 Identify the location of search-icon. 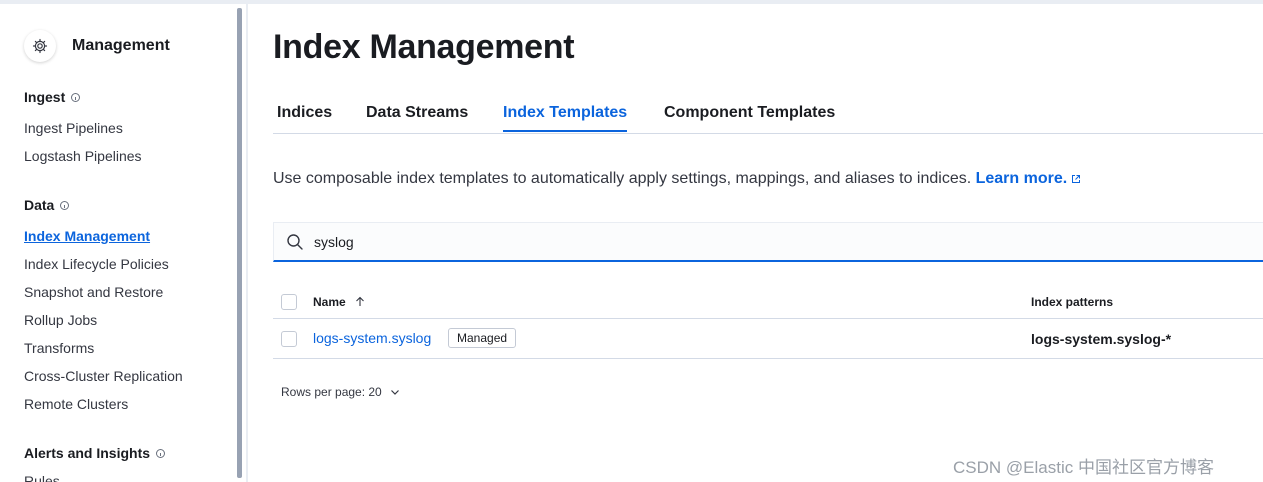
(295, 241).